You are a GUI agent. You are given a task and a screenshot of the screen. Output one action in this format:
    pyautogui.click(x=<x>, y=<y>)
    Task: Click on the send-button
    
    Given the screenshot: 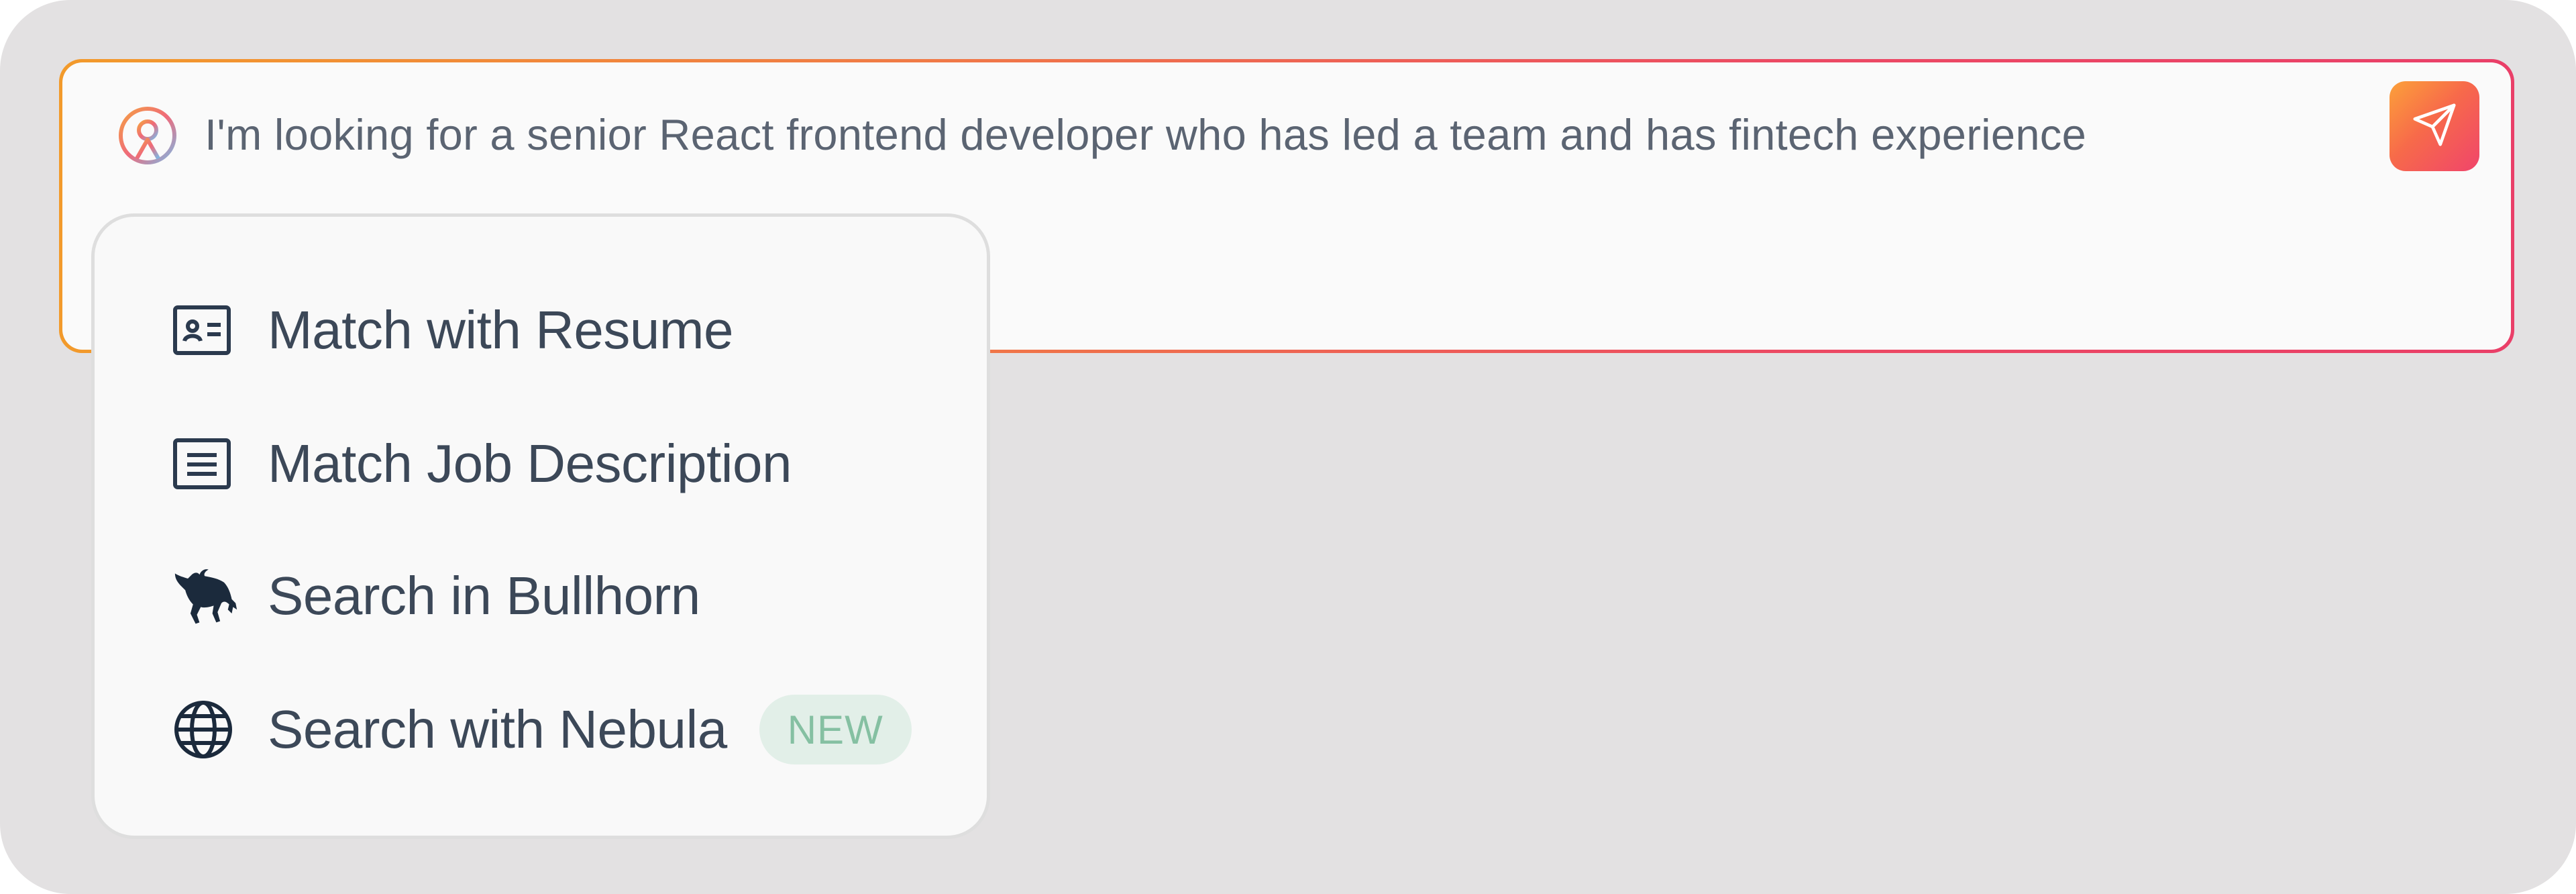 What is the action you would take?
    pyautogui.click(x=2434, y=126)
    